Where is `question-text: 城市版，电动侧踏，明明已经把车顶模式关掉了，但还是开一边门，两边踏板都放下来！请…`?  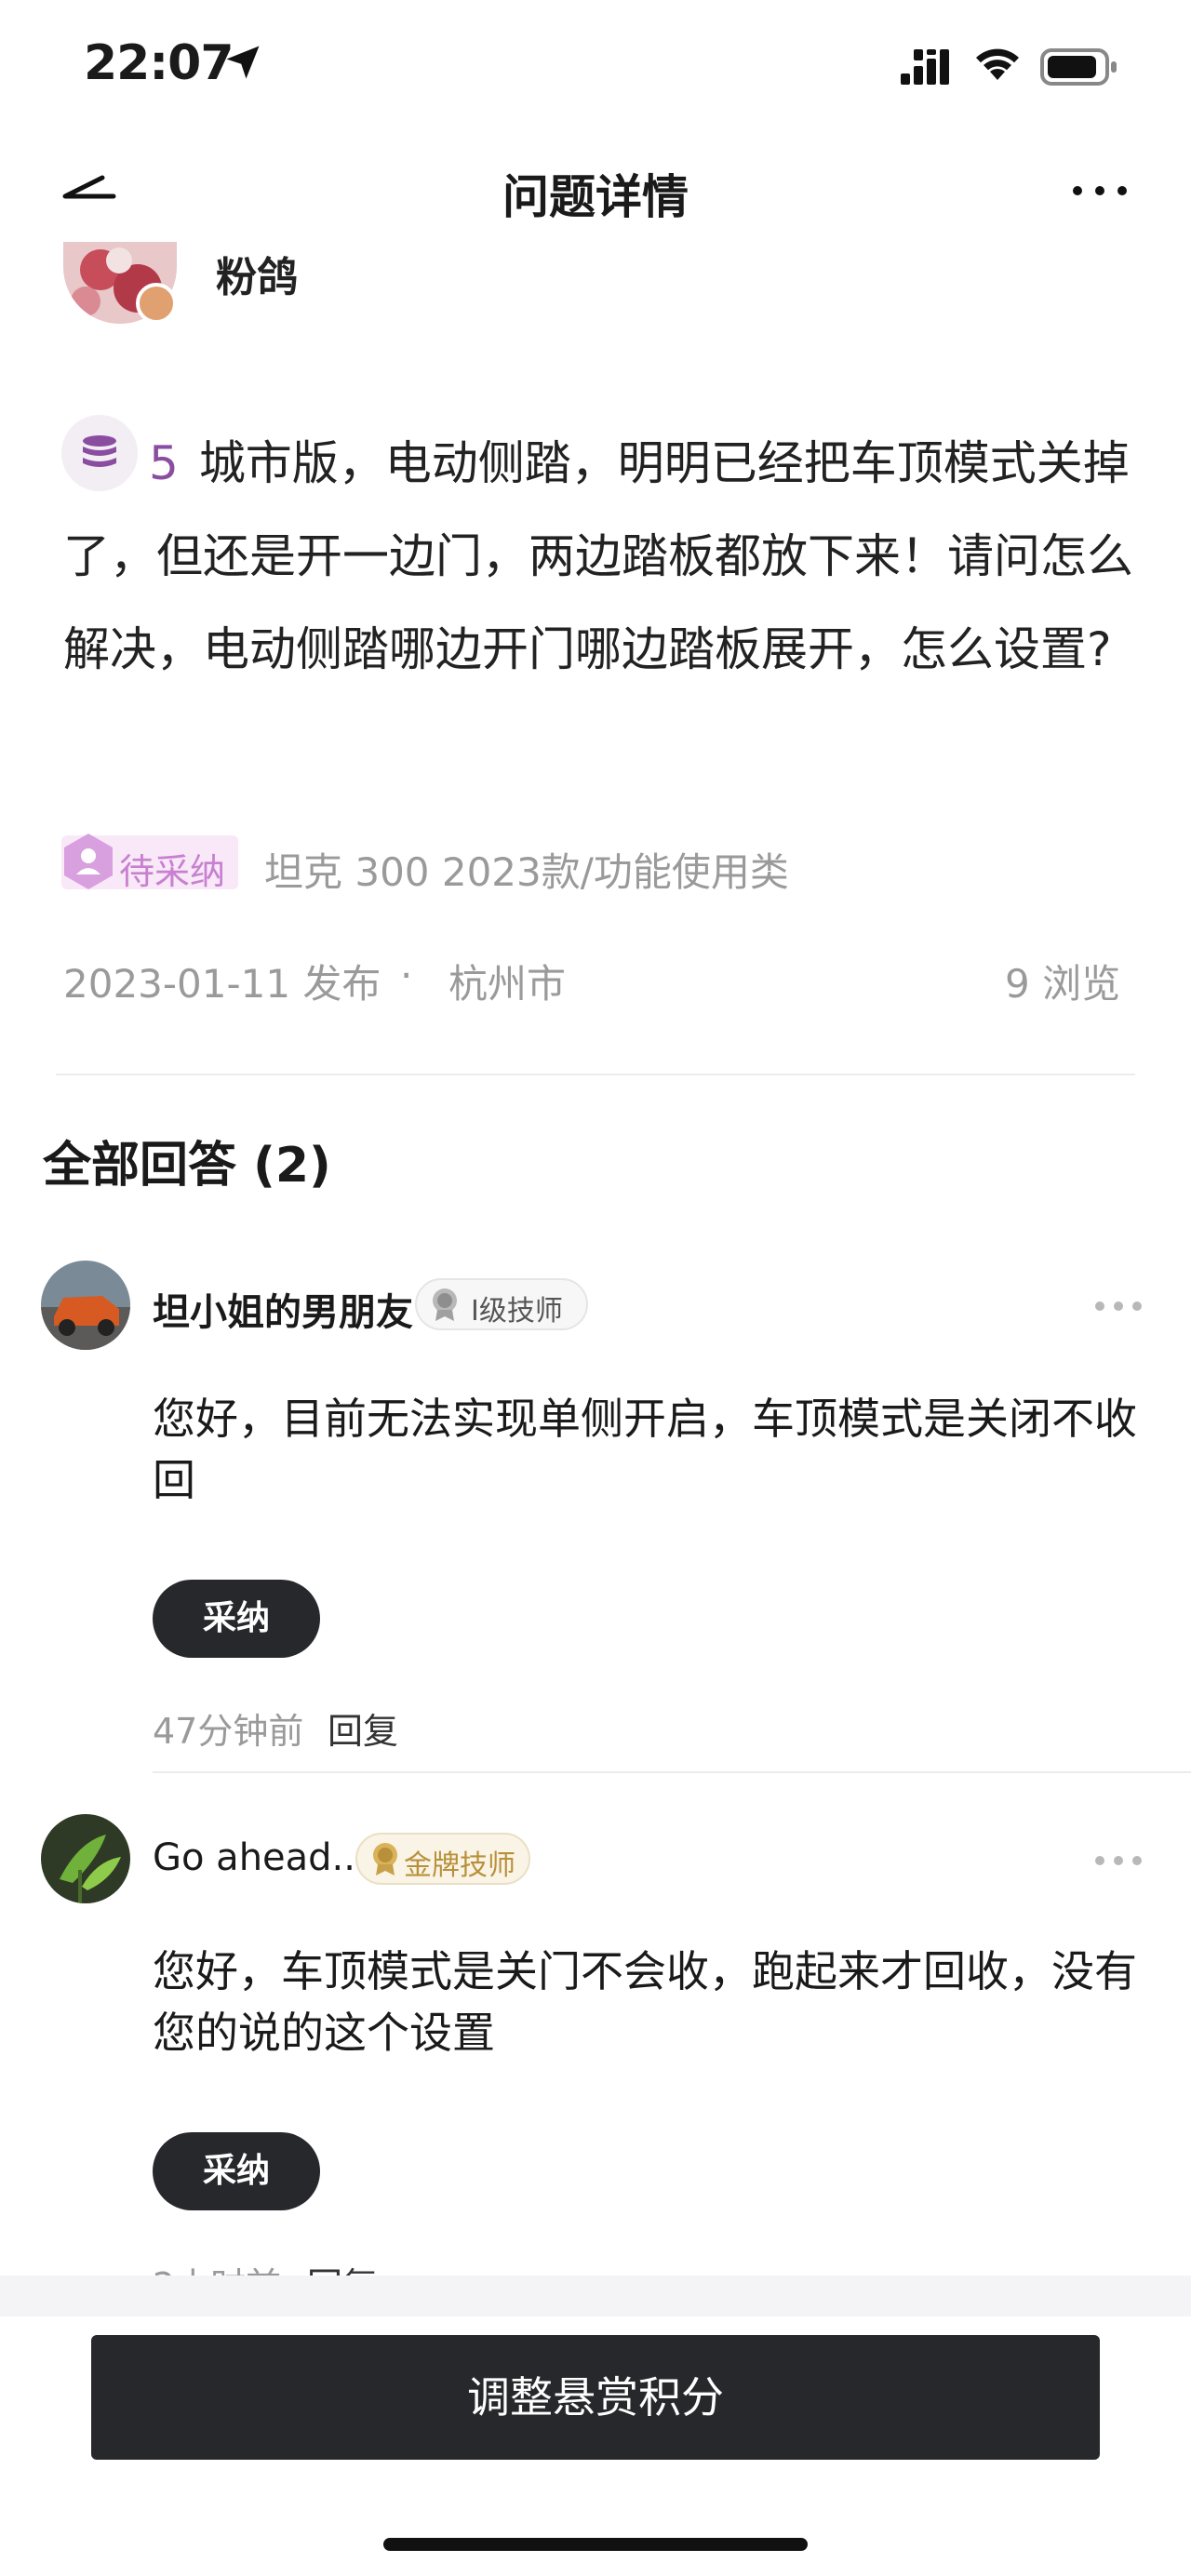 question-text: 城市版，电动侧踏，明明已经把车顶模式关掉了，但还是开一边门，两边踏板都放下来！请… is located at coordinates (598, 556).